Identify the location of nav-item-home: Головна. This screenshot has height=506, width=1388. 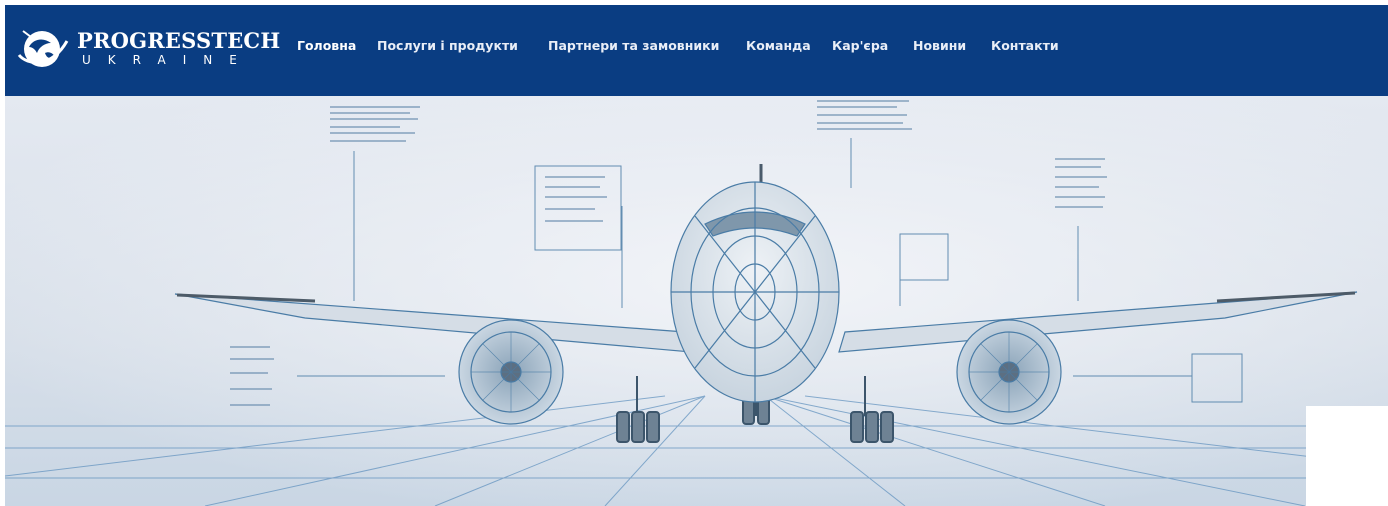
(326, 45).